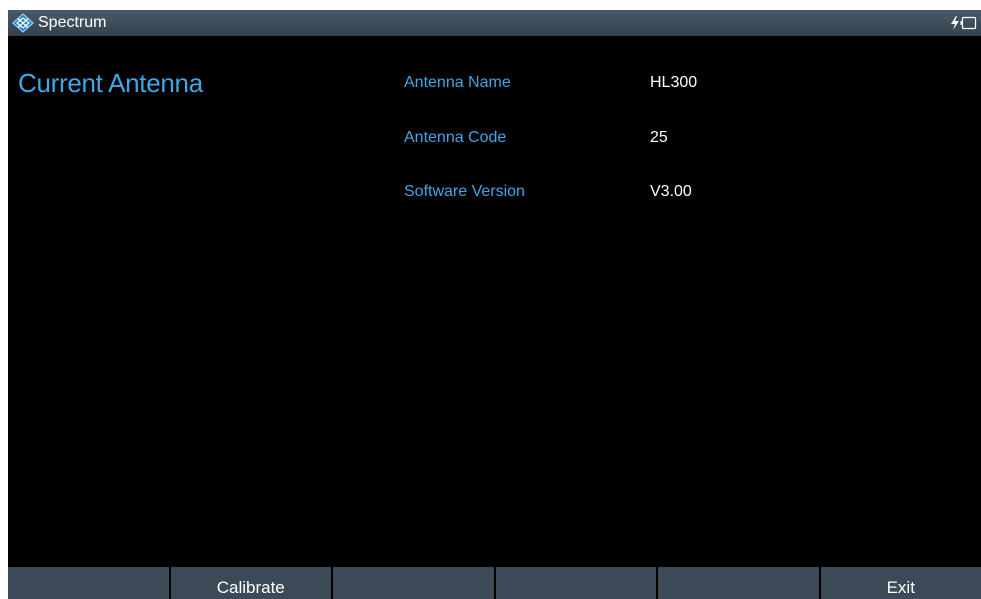 The height and width of the screenshot is (599, 981). What do you see at coordinates (457, 82) in the screenshot?
I see `antenna-name-label: Antenna Name` at bounding box center [457, 82].